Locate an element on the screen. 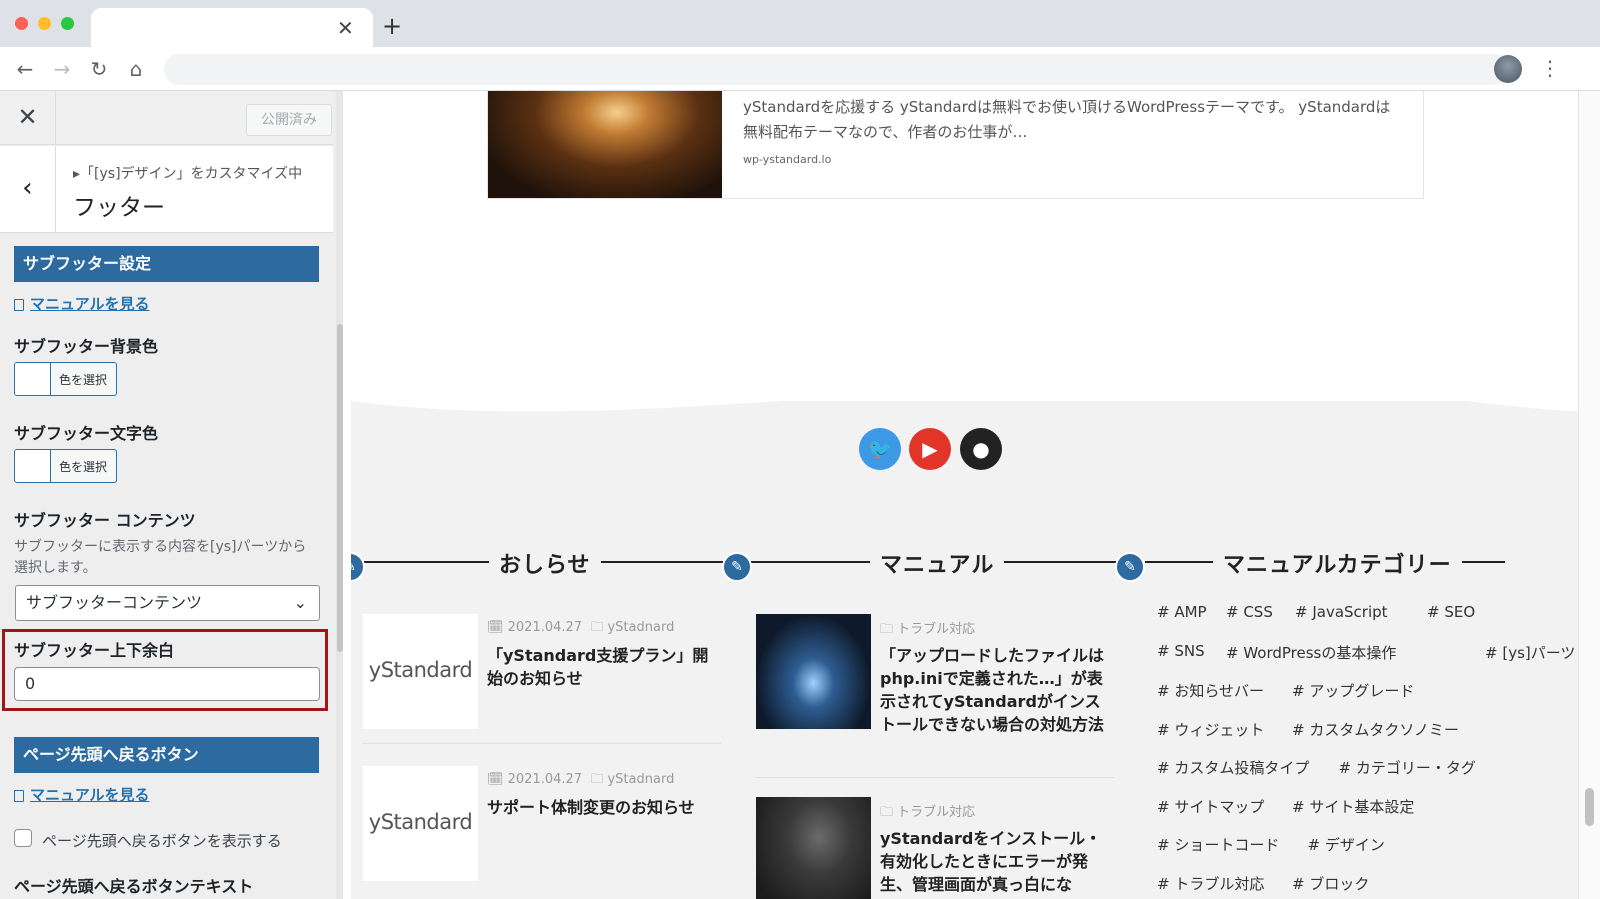 The image size is (1600, 899). wave-divider is located at coordinates (975, 351).